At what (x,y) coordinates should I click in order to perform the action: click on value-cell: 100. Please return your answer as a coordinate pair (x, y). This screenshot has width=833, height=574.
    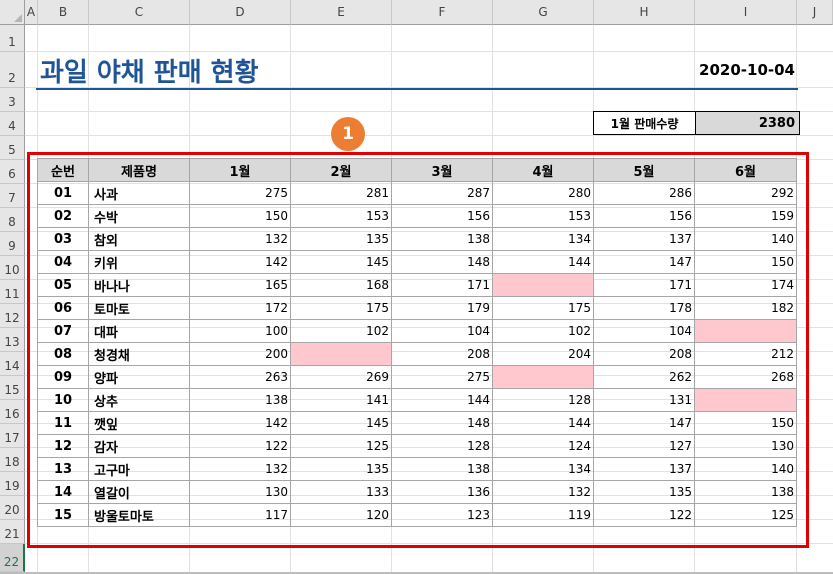
    Looking at the image, I should click on (240, 331).